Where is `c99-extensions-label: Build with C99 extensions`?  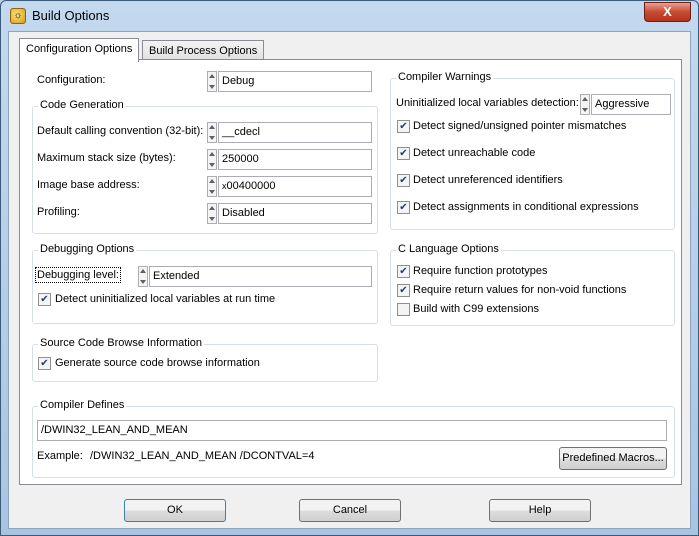
c99-extensions-label: Build with C99 extensions is located at coordinates (476, 309).